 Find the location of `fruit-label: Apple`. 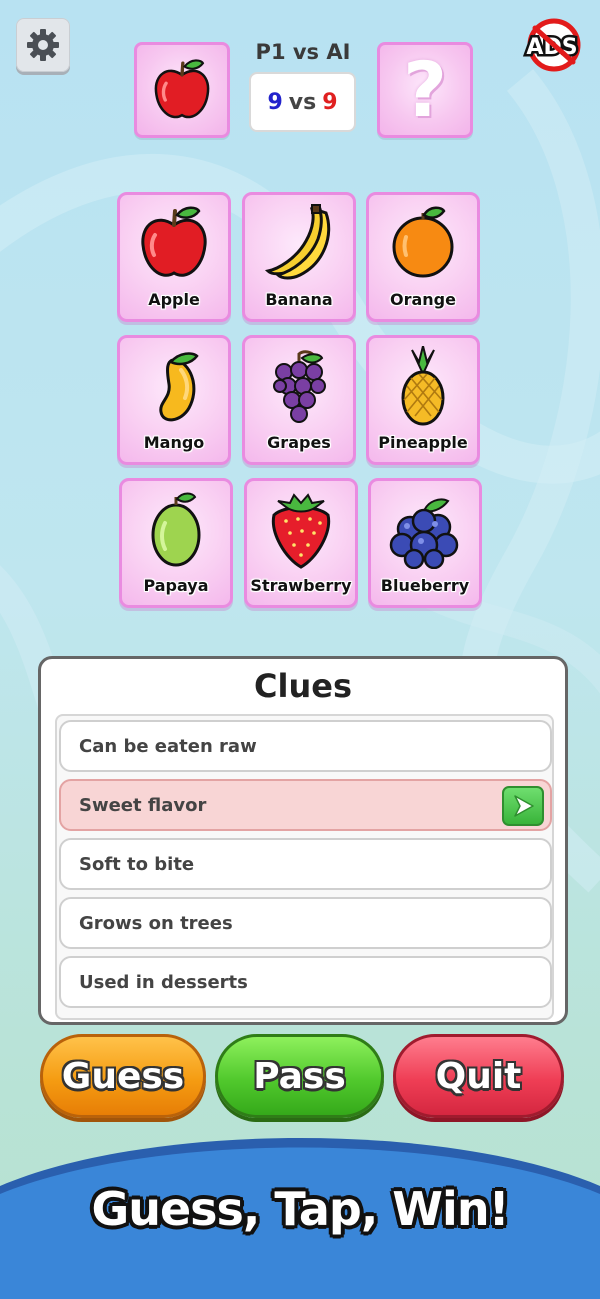

fruit-label: Apple is located at coordinates (174, 299).